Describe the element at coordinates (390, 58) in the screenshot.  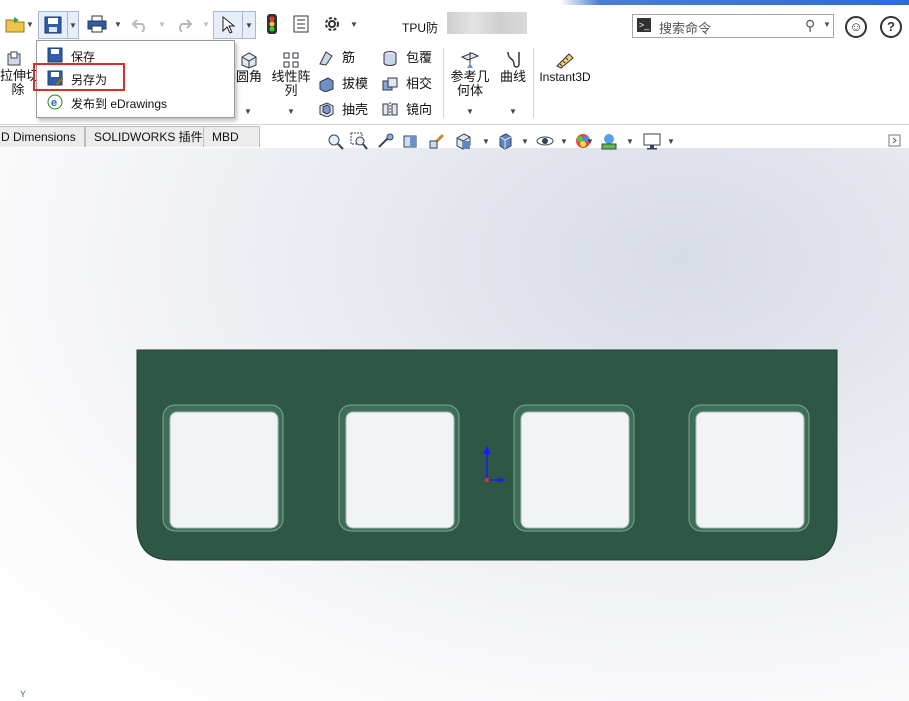
I see `wrap-icon` at that location.